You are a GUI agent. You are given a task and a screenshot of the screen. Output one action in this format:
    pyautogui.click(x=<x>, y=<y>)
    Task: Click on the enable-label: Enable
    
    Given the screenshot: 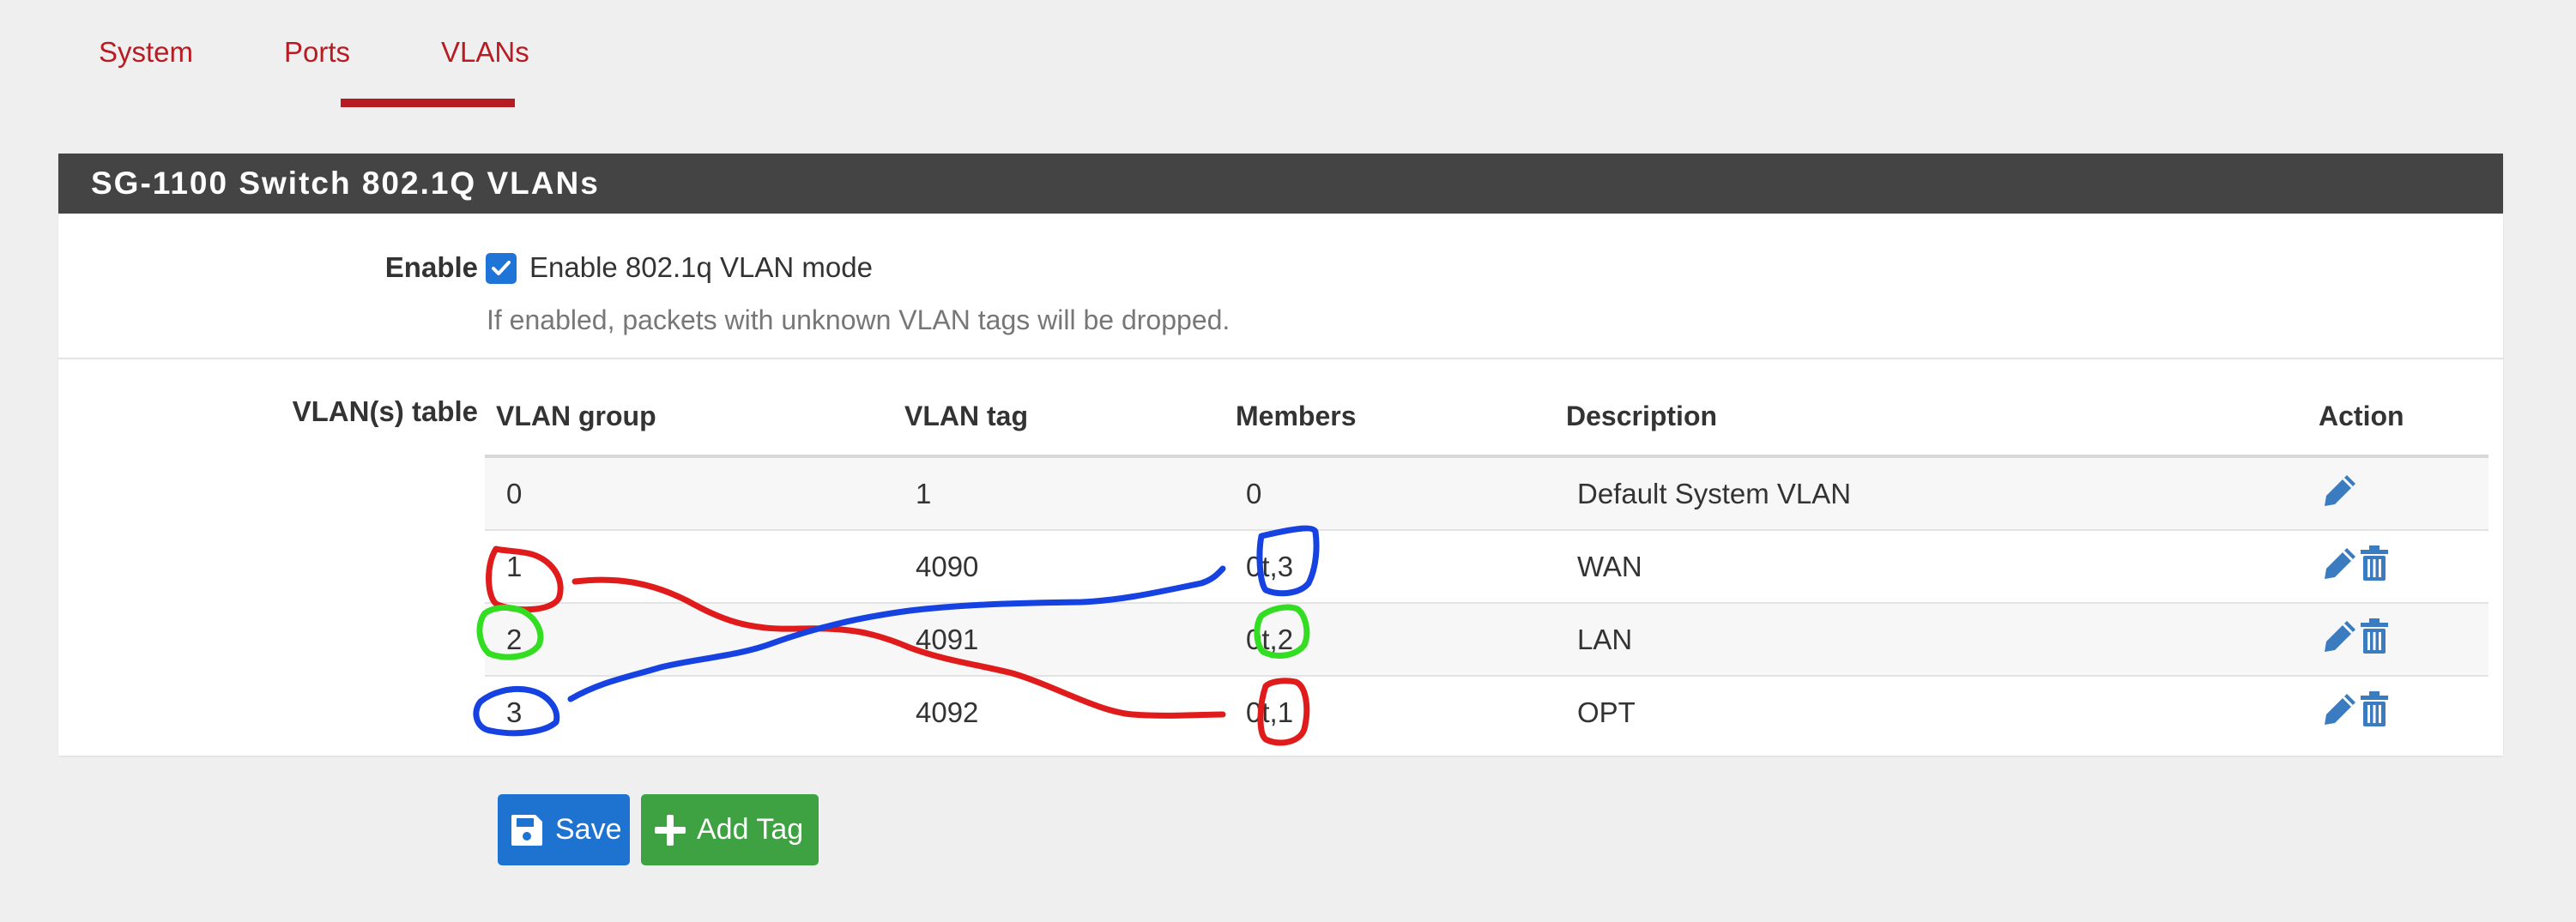 What is the action you would take?
    pyautogui.click(x=431, y=267)
    